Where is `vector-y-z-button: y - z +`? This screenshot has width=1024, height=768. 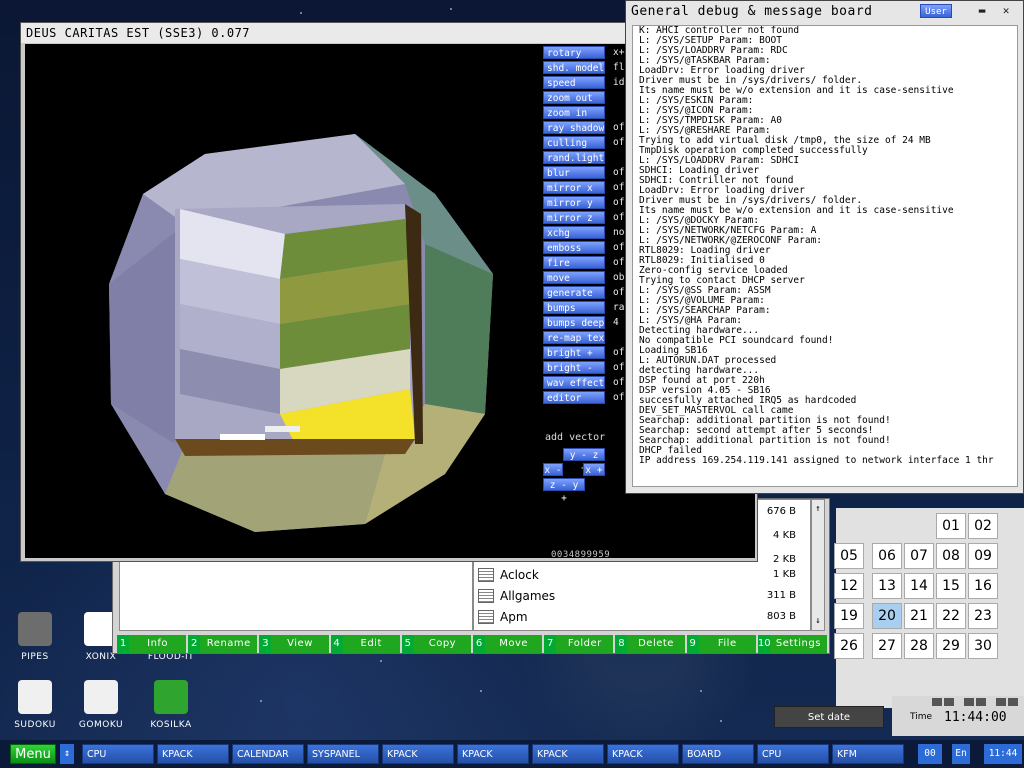
vector-y-z-button: y - z + is located at coordinates (584, 461).